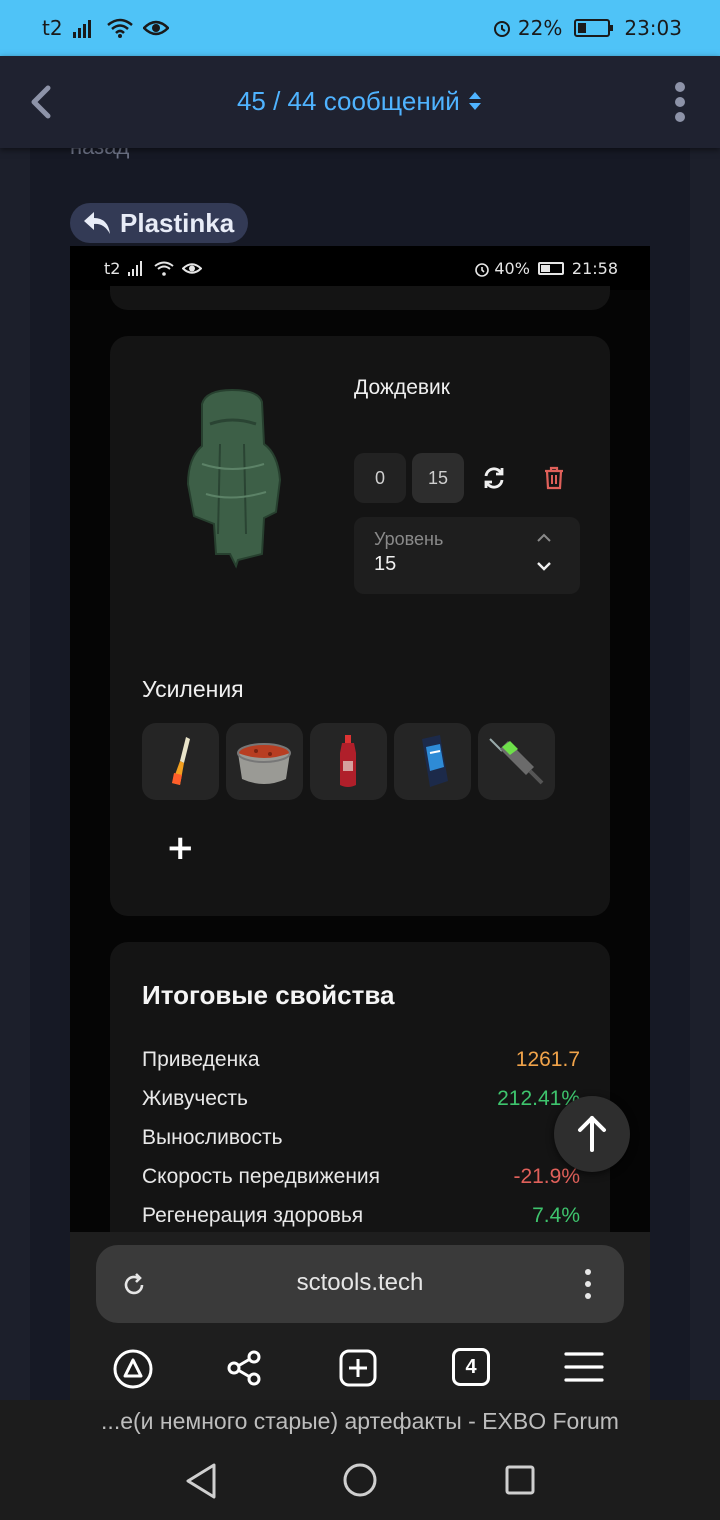  I want to click on signal-icon, so click(81, 29).